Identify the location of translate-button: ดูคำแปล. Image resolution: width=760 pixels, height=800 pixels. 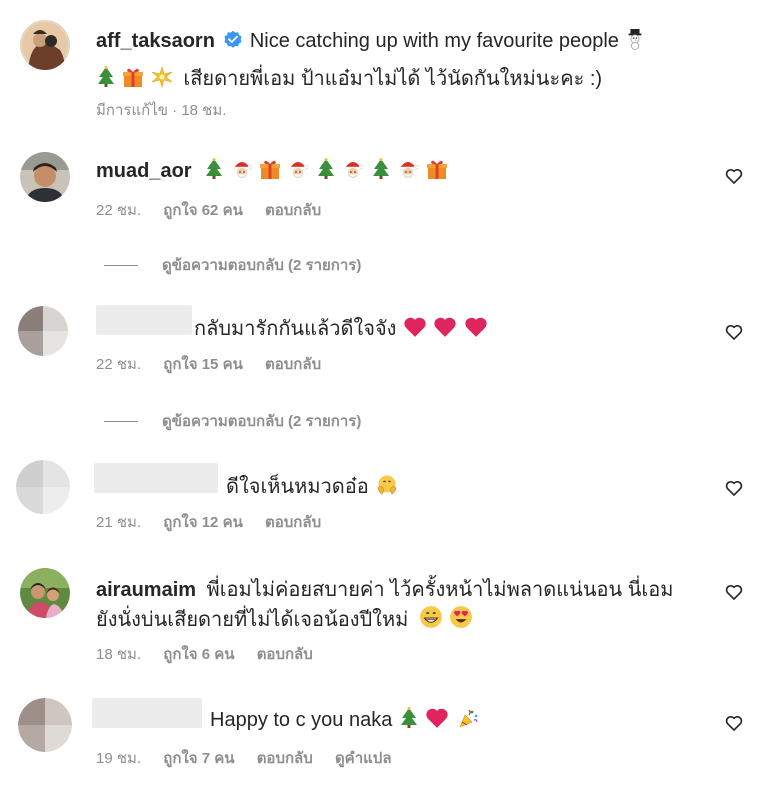
(363, 758).